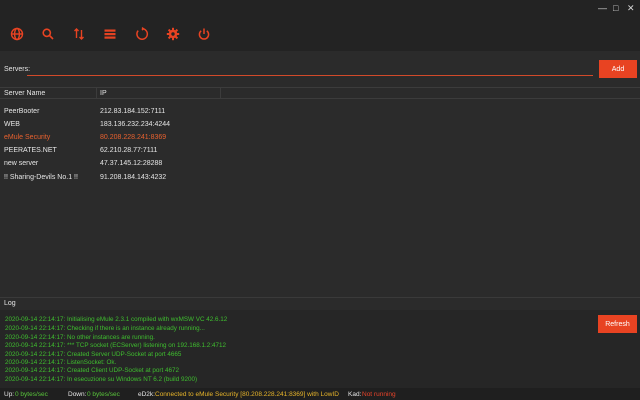 Image resolution: width=640 pixels, height=400 pixels. Describe the element at coordinates (24, 93) in the screenshot. I see `column-server-name: Server Name` at that location.